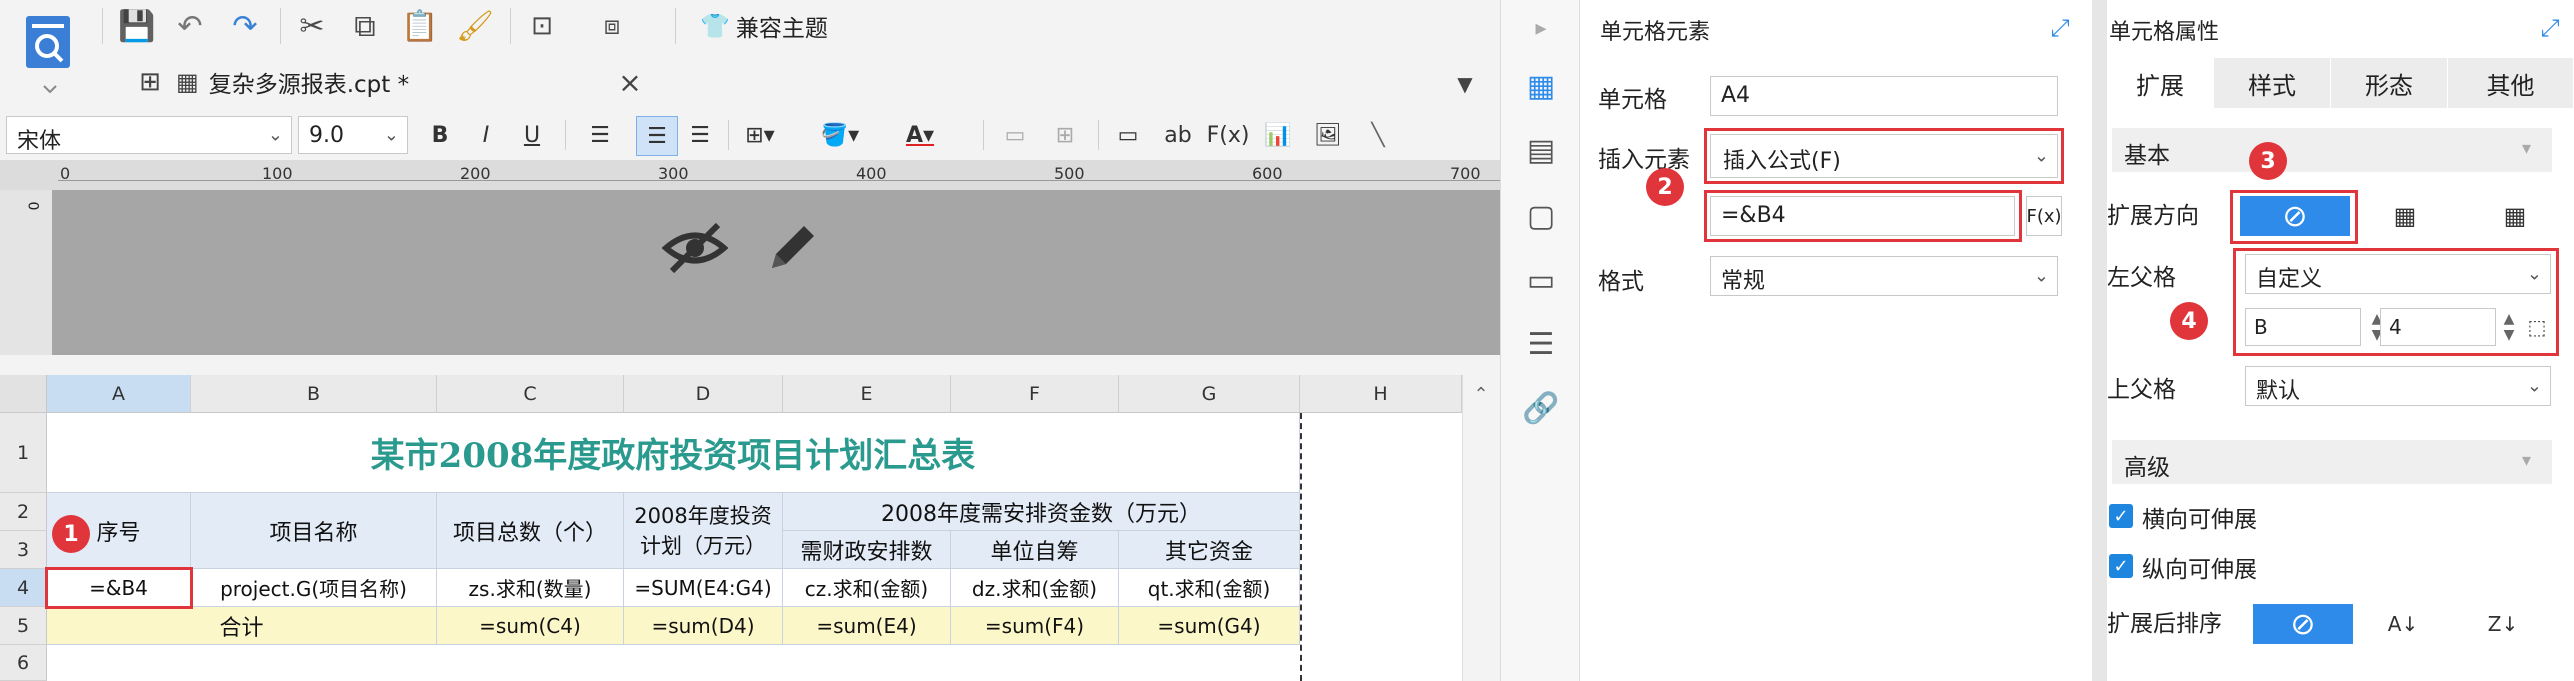 This screenshot has width=2574, height=681. Describe the element at coordinates (530, 588) in the screenshot. I see `cell-c4: zs.求和(数量)` at that location.